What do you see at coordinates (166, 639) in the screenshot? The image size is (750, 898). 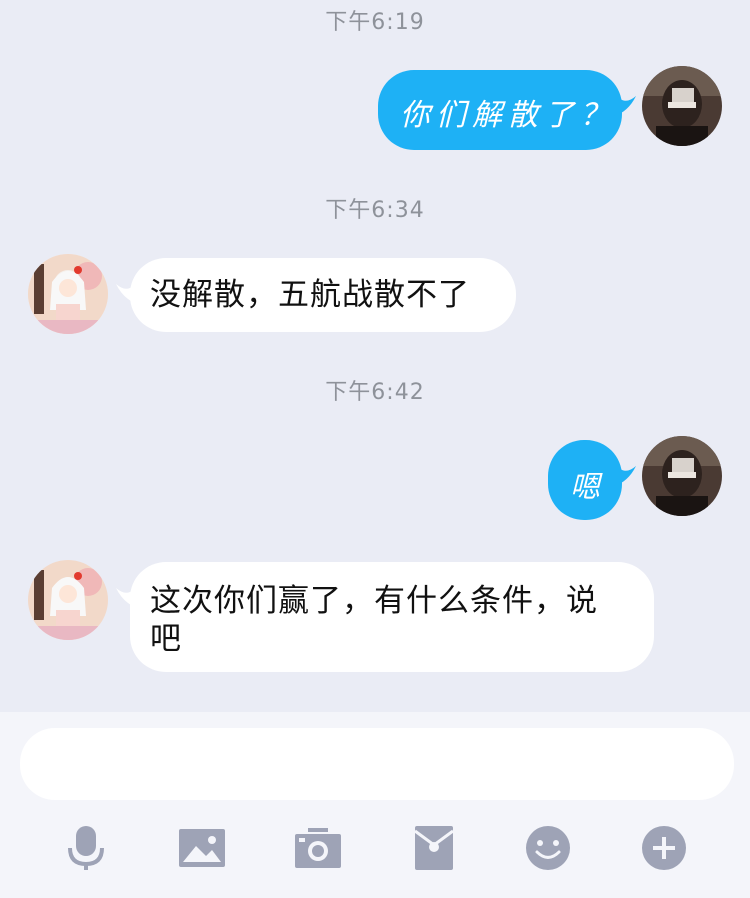 I see `message-text: 吧` at bounding box center [166, 639].